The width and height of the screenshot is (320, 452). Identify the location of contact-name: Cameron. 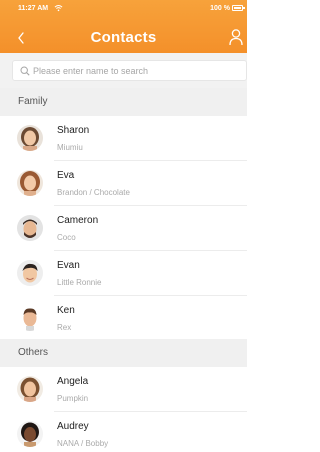
(78, 220).